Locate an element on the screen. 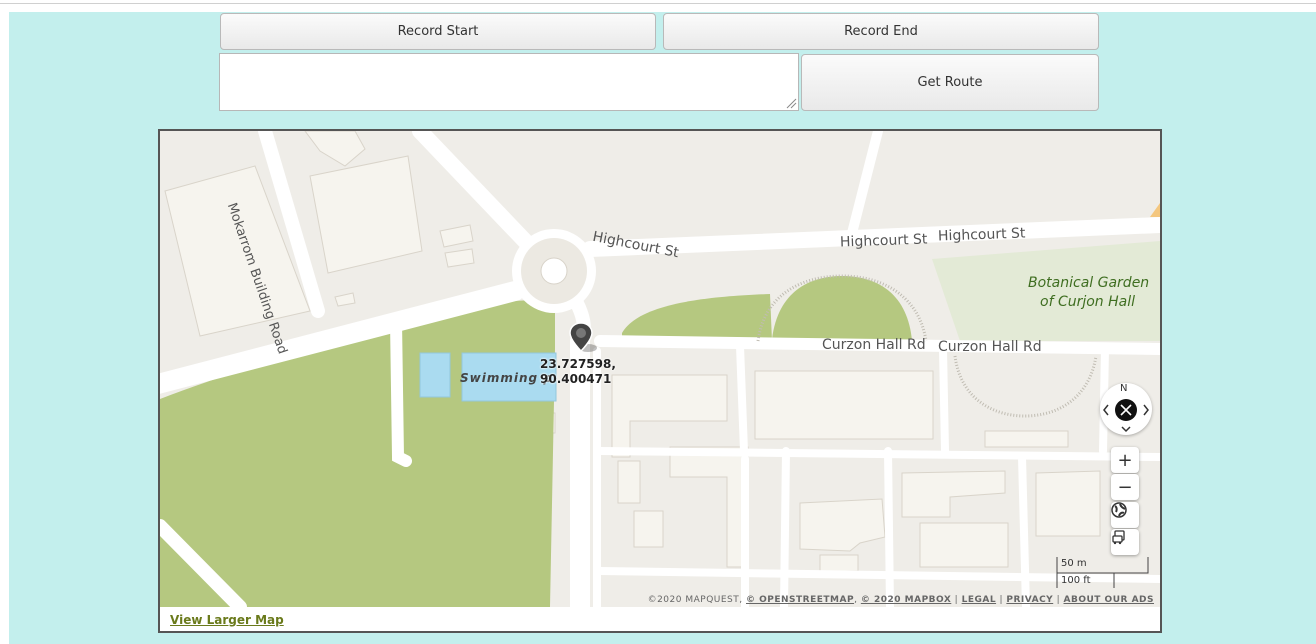 The height and width of the screenshot is (644, 1316). compass-control: N is located at coordinates (1126, 409).